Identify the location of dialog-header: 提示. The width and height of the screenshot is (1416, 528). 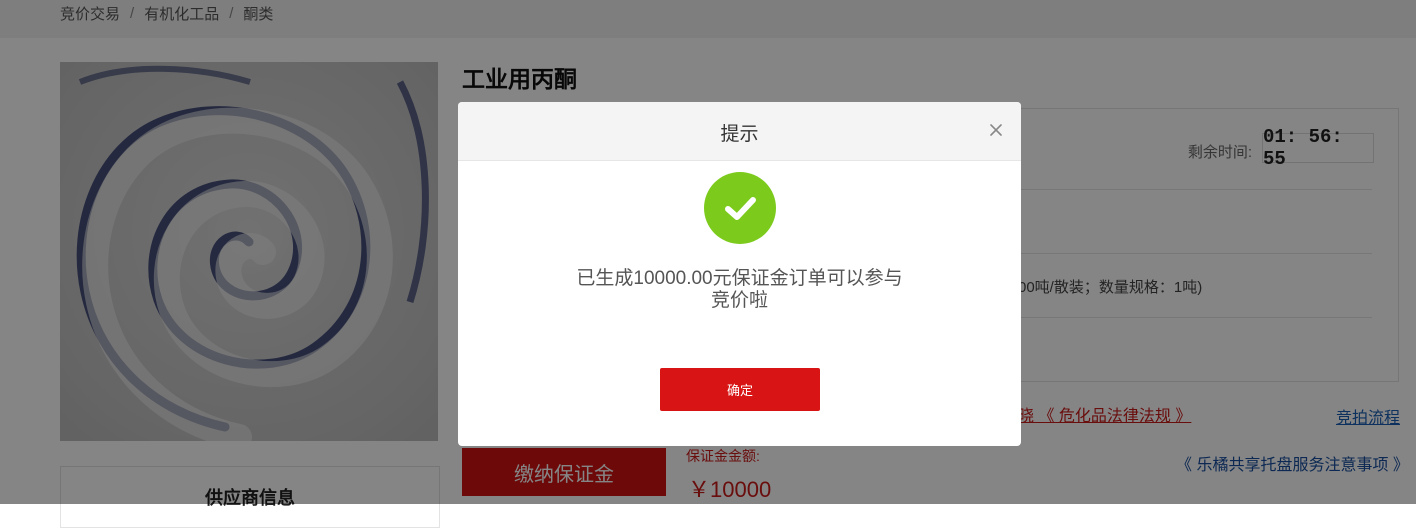
(739, 131).